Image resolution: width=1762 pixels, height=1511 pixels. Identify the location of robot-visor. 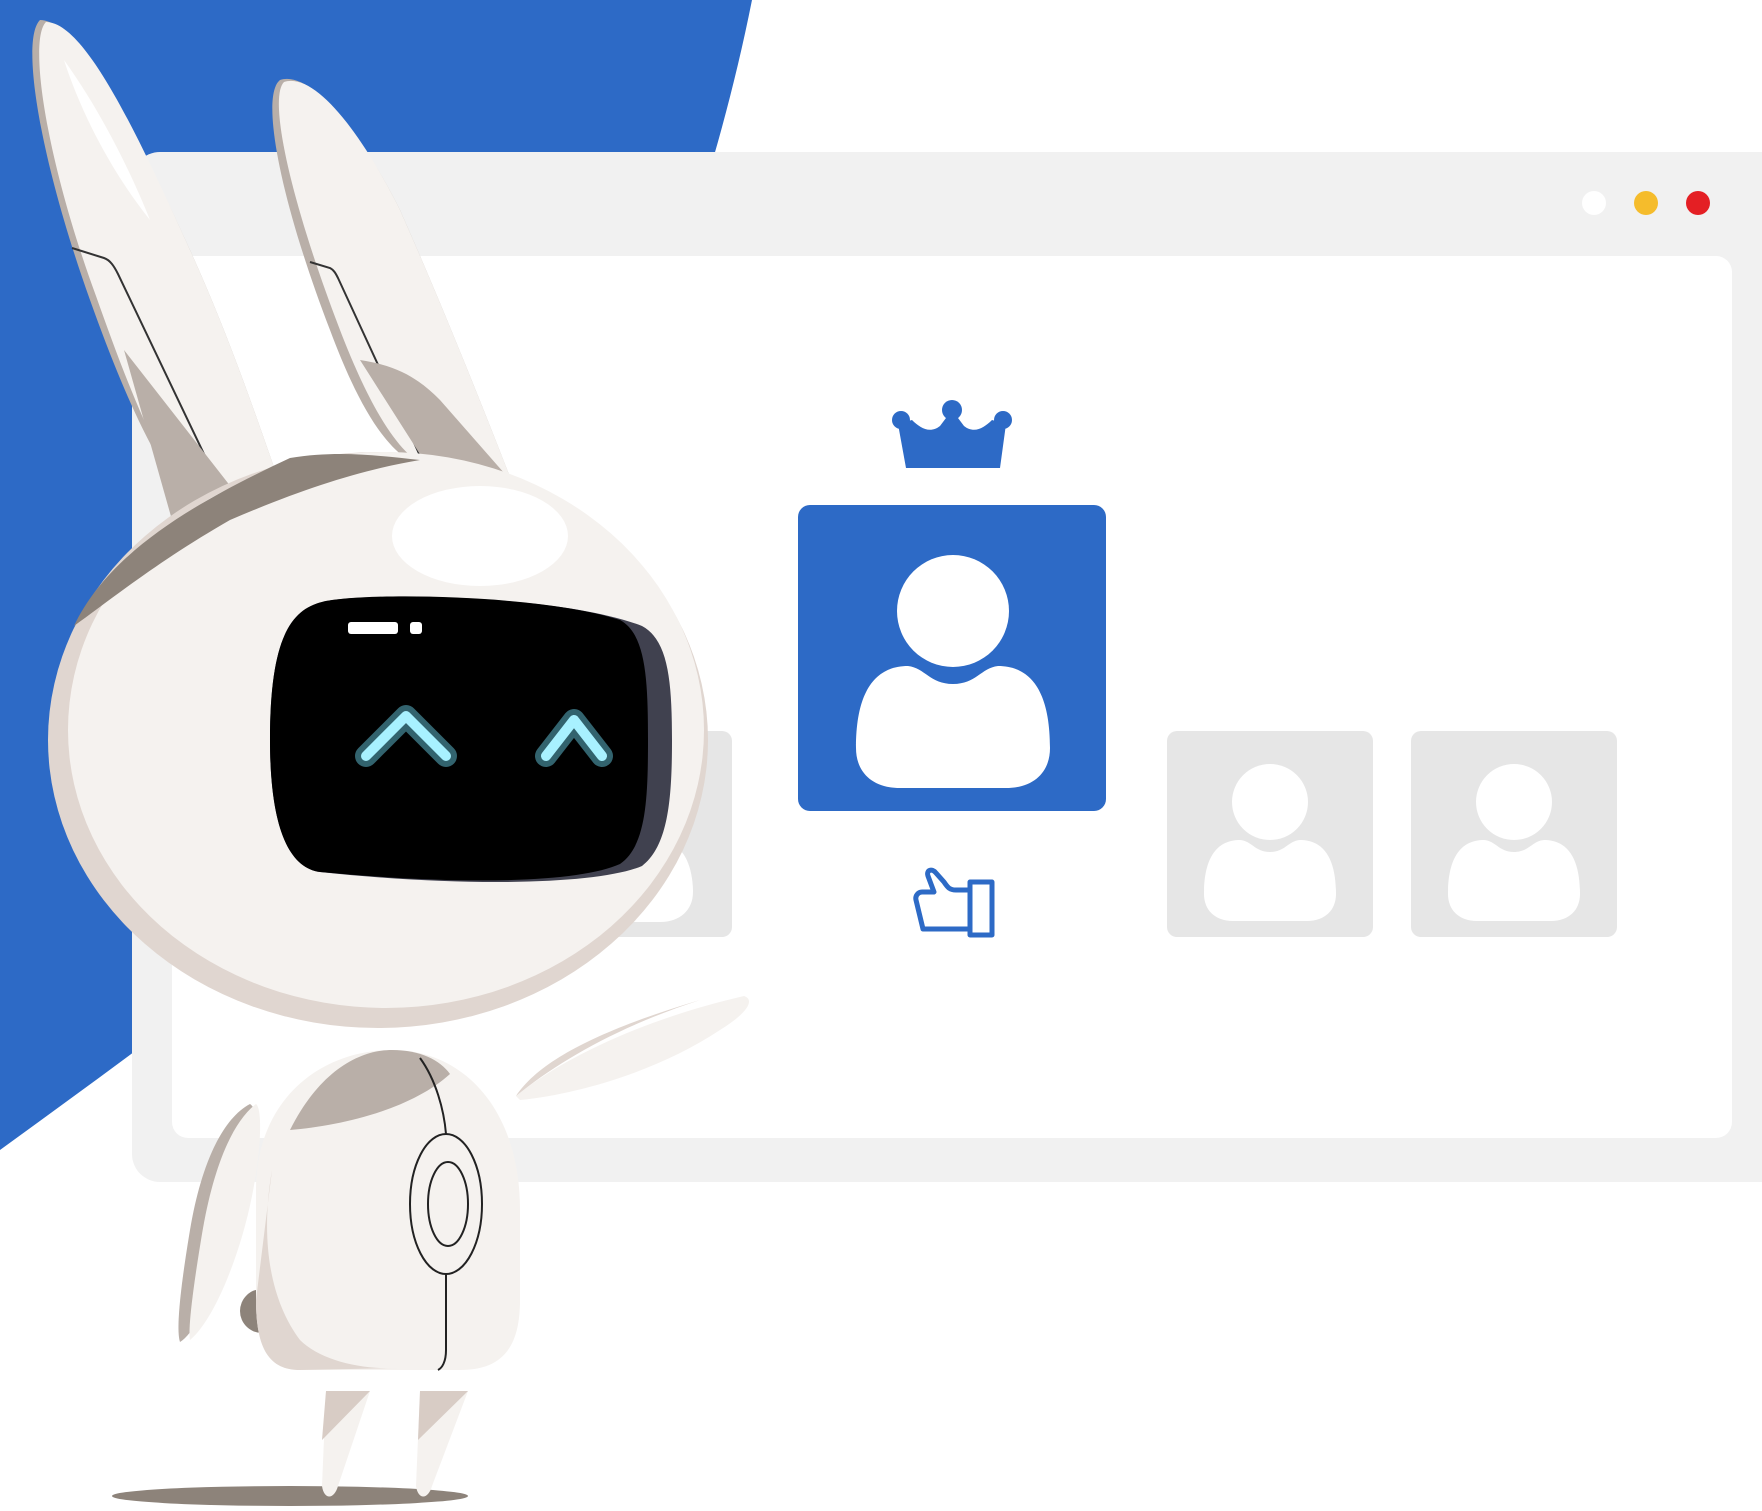
(471, 739).